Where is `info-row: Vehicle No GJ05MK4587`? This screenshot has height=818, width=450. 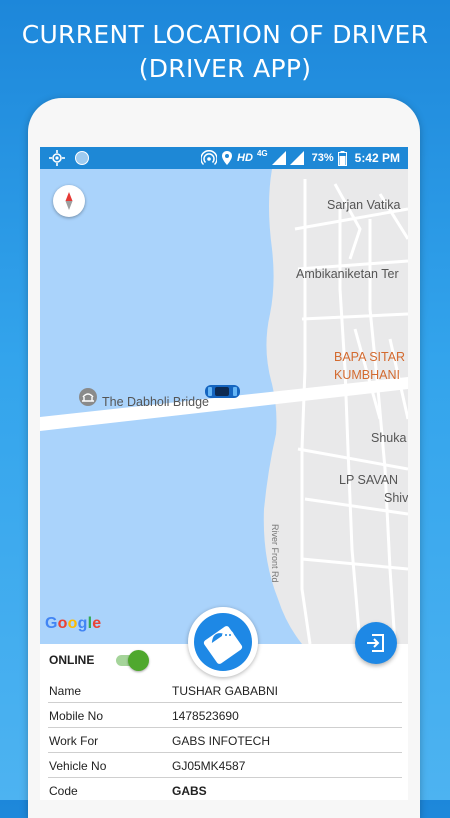 info-row: Vehicle No GJ05MK4587 is located at coordinates (225, 765).